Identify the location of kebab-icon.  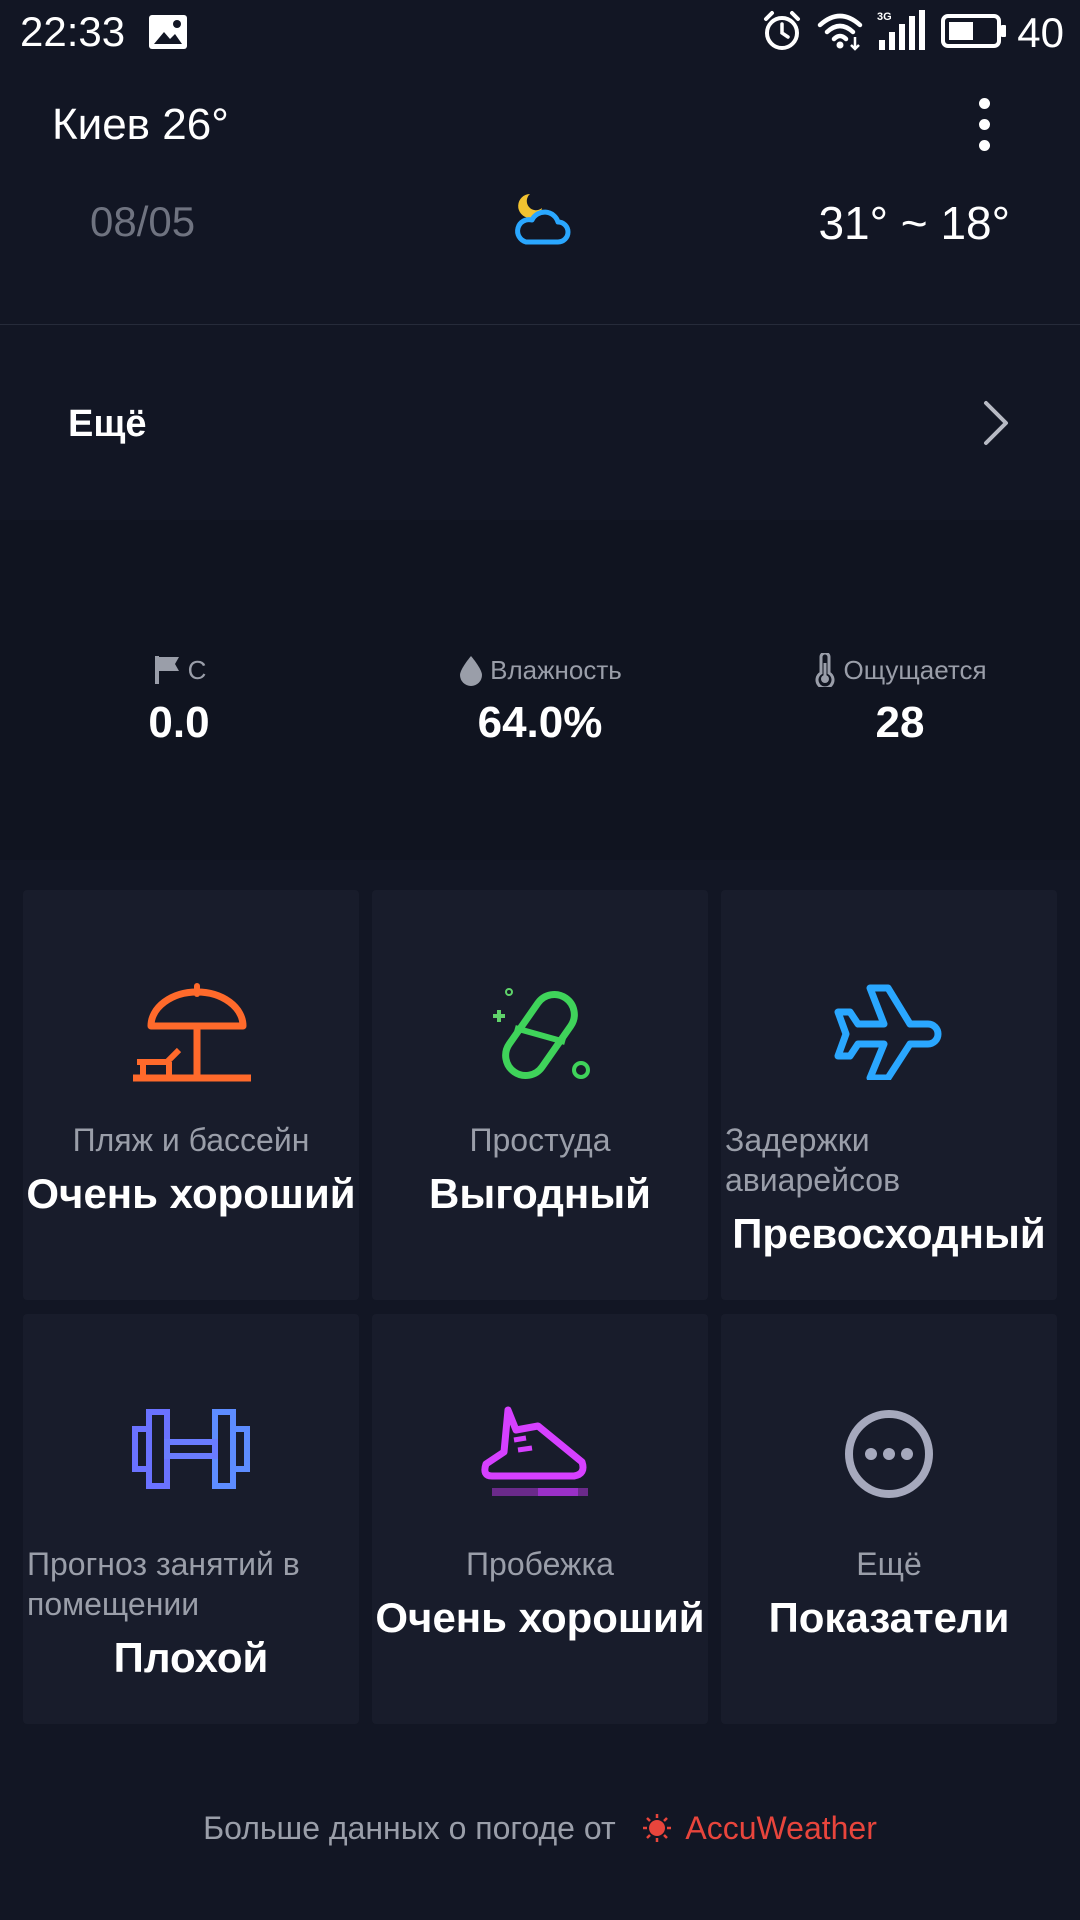
(984, 128).